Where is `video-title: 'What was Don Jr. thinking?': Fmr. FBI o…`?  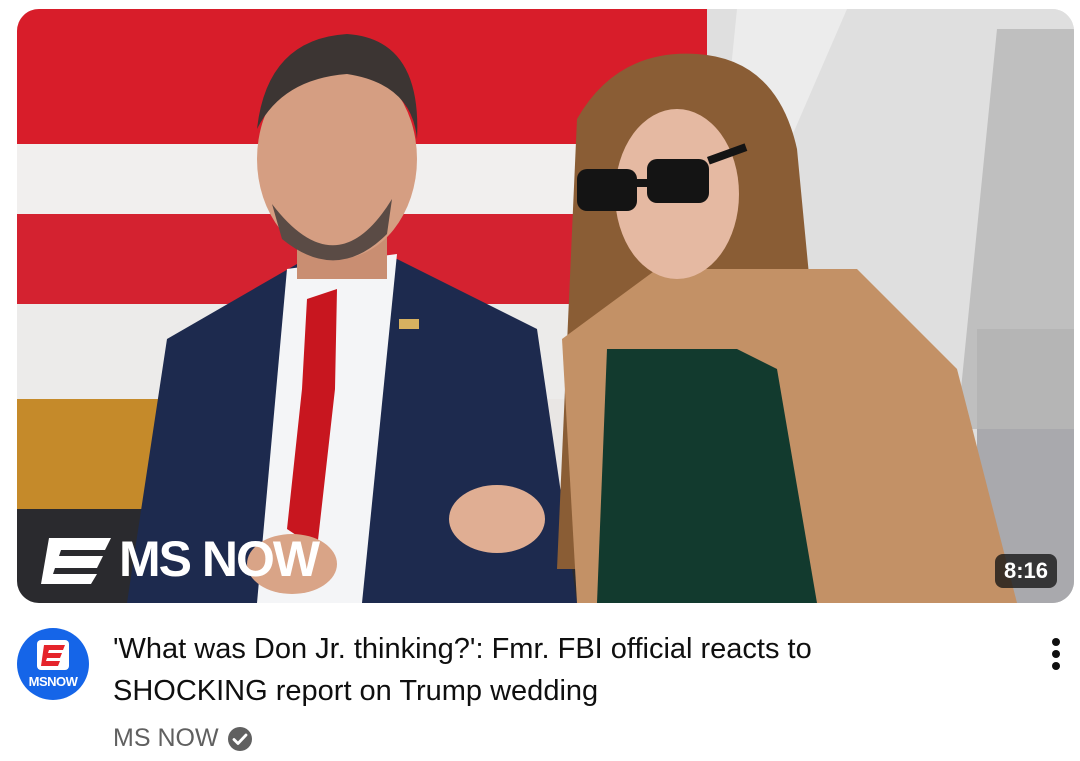 video-title: 'What was Don Jr. thinking?': Fmr. FBI o… is located at coordinates (543, 670).